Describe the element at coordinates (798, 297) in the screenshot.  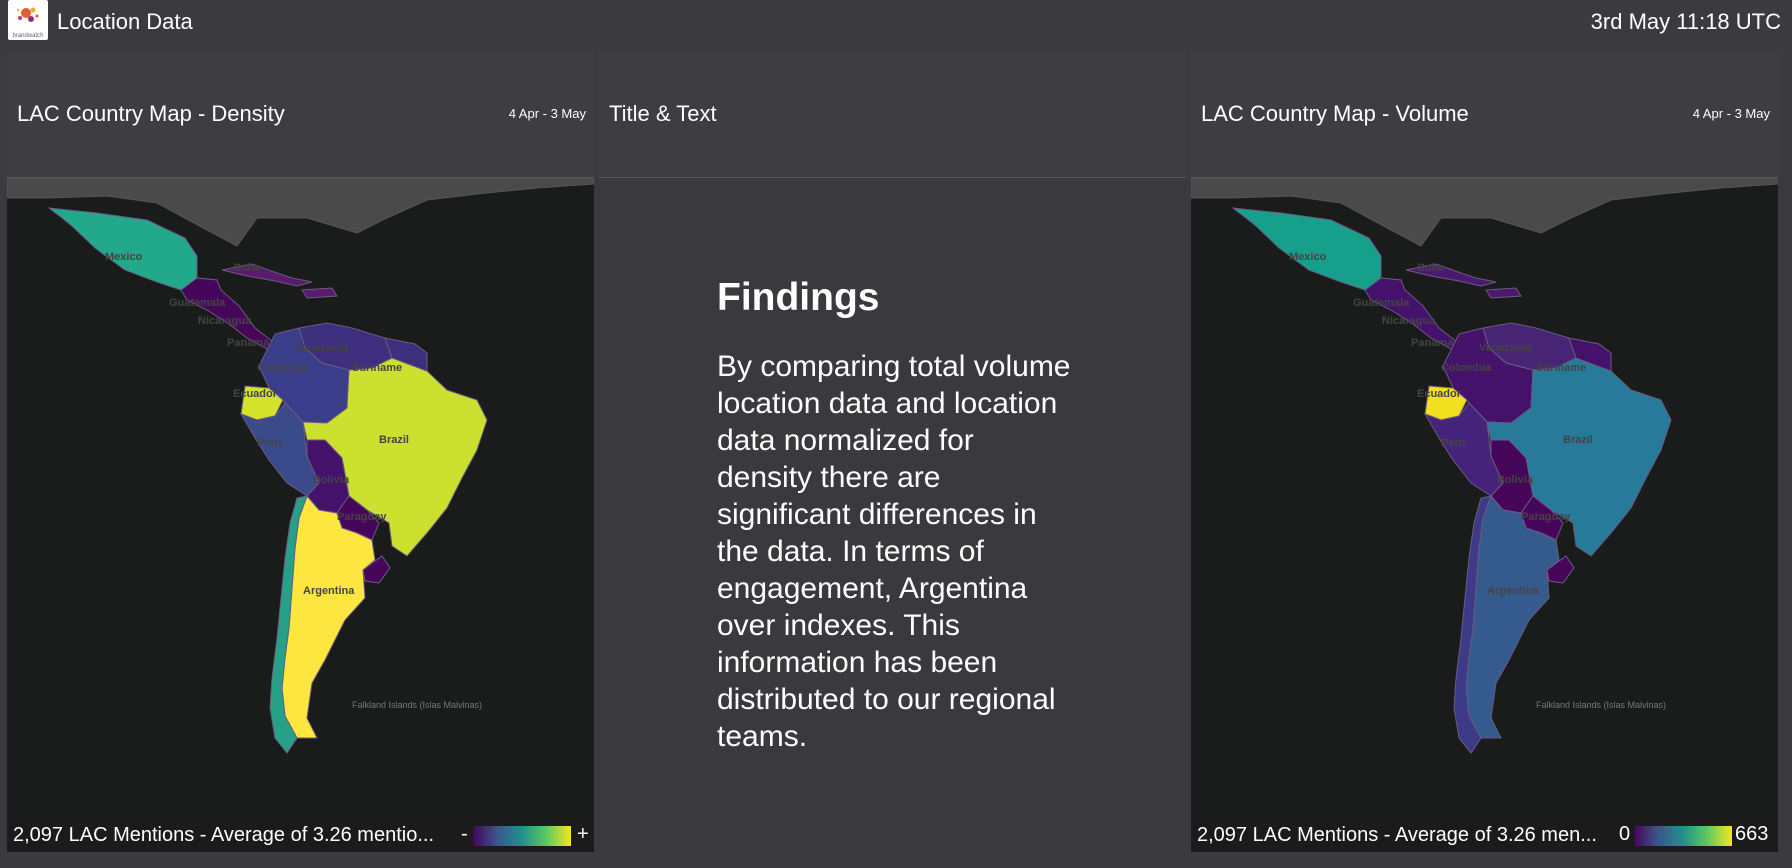
I see `findings-heading: Findings` at that location.